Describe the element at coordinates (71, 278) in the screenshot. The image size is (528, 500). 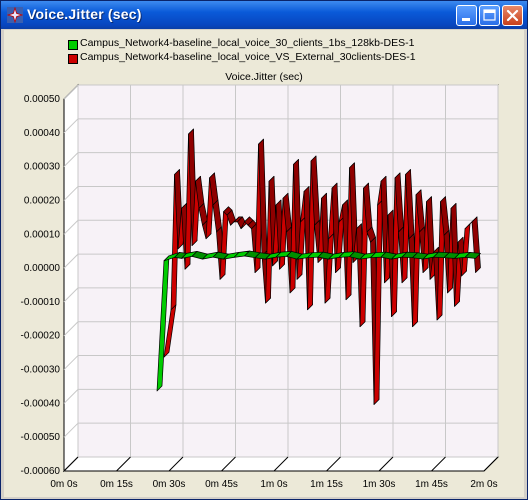
I see `plot-left-wall` at that location.